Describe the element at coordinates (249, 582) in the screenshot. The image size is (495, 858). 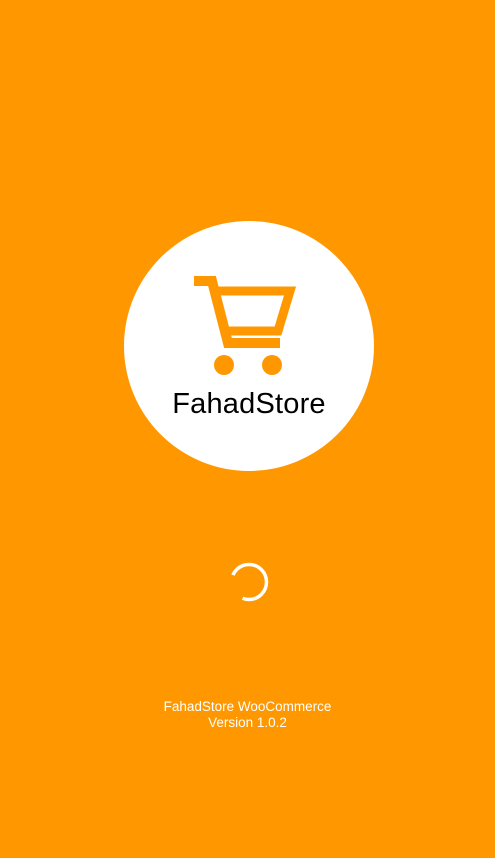
I see `loading-spinner-icon` at that location.